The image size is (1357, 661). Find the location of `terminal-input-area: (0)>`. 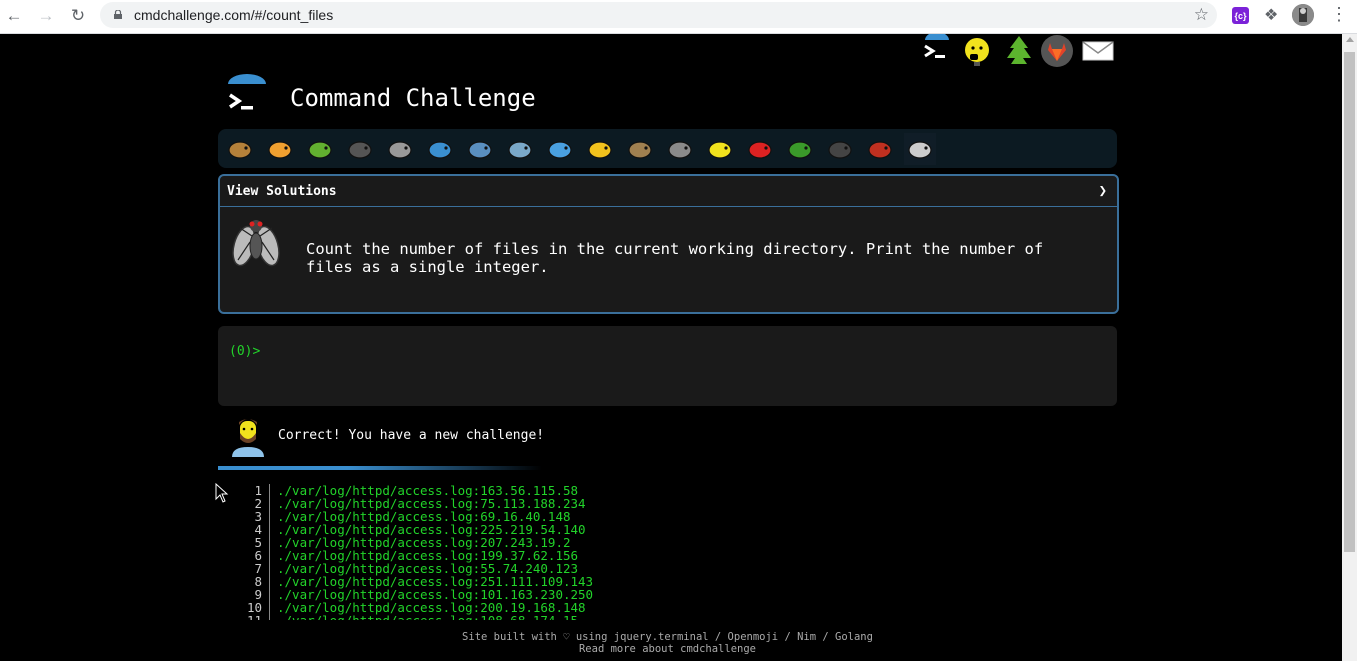

terminal-input-area: (0)> is located at coordinates (667, 366).